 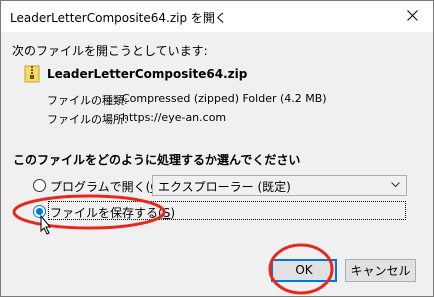 I want to click on save-file-radio-button, so click(x=39, y=211).